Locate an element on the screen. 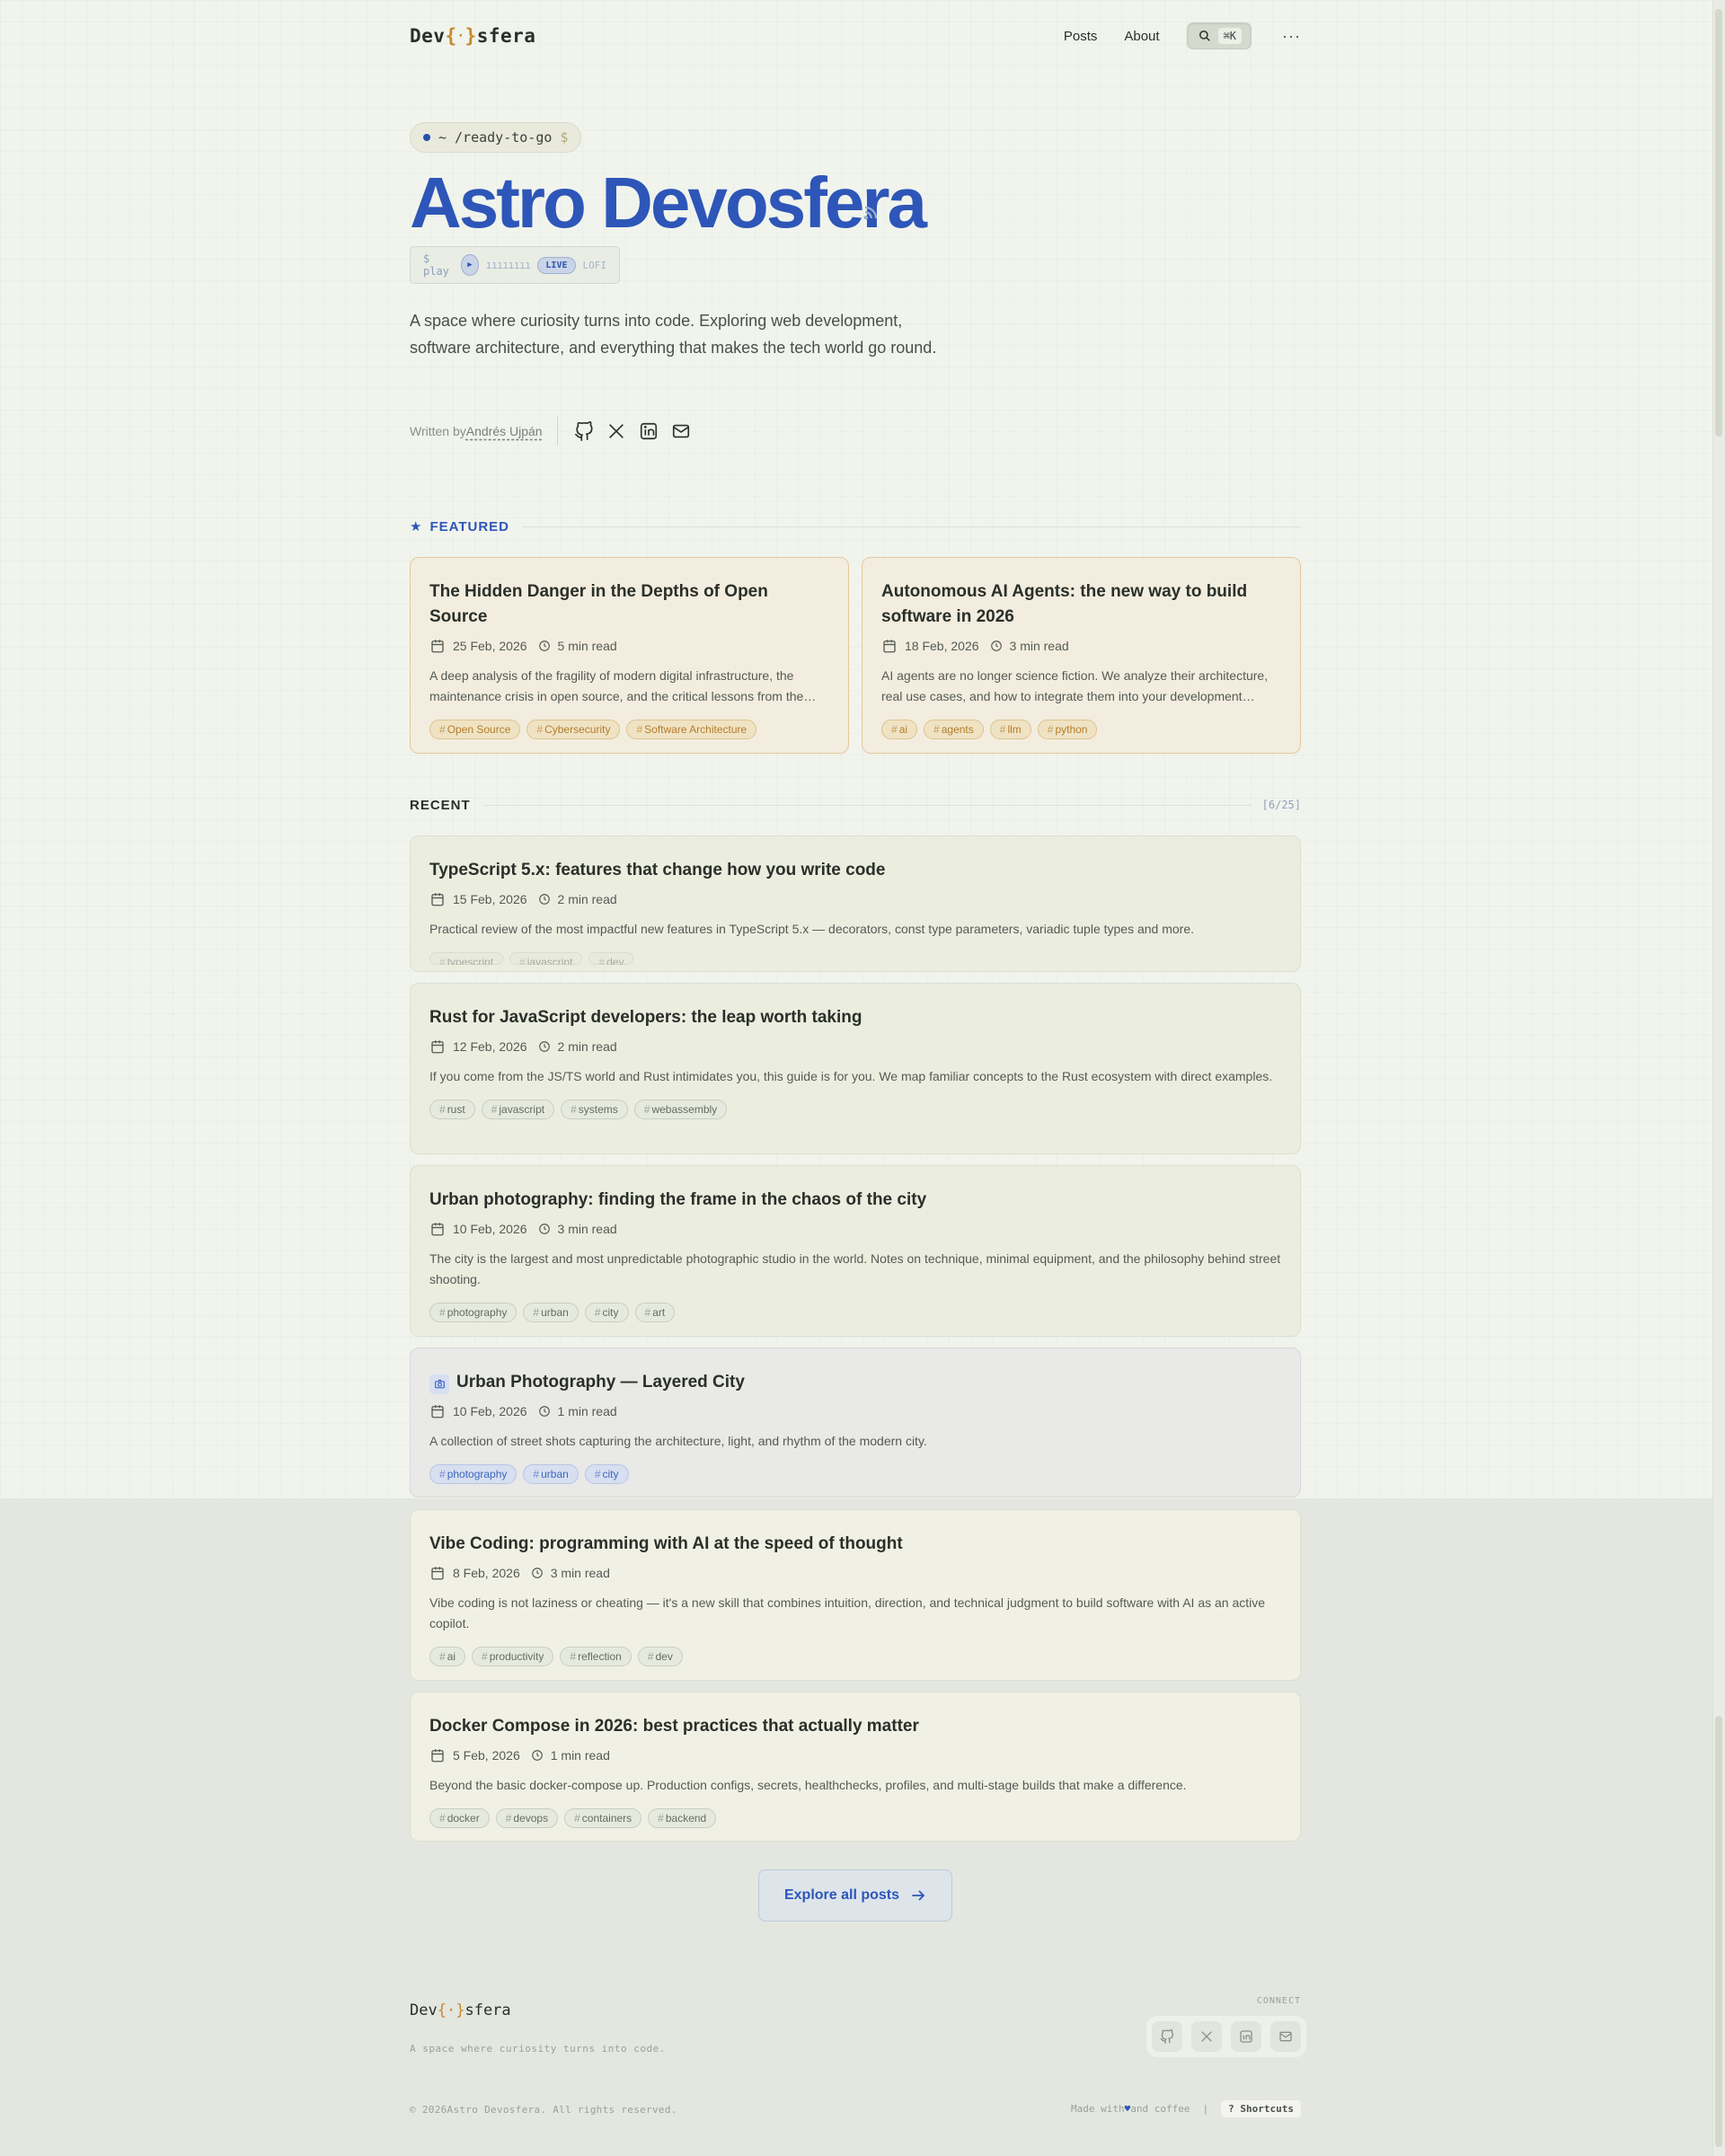  player-mode: LOFI is located at coordinates (594, 265).